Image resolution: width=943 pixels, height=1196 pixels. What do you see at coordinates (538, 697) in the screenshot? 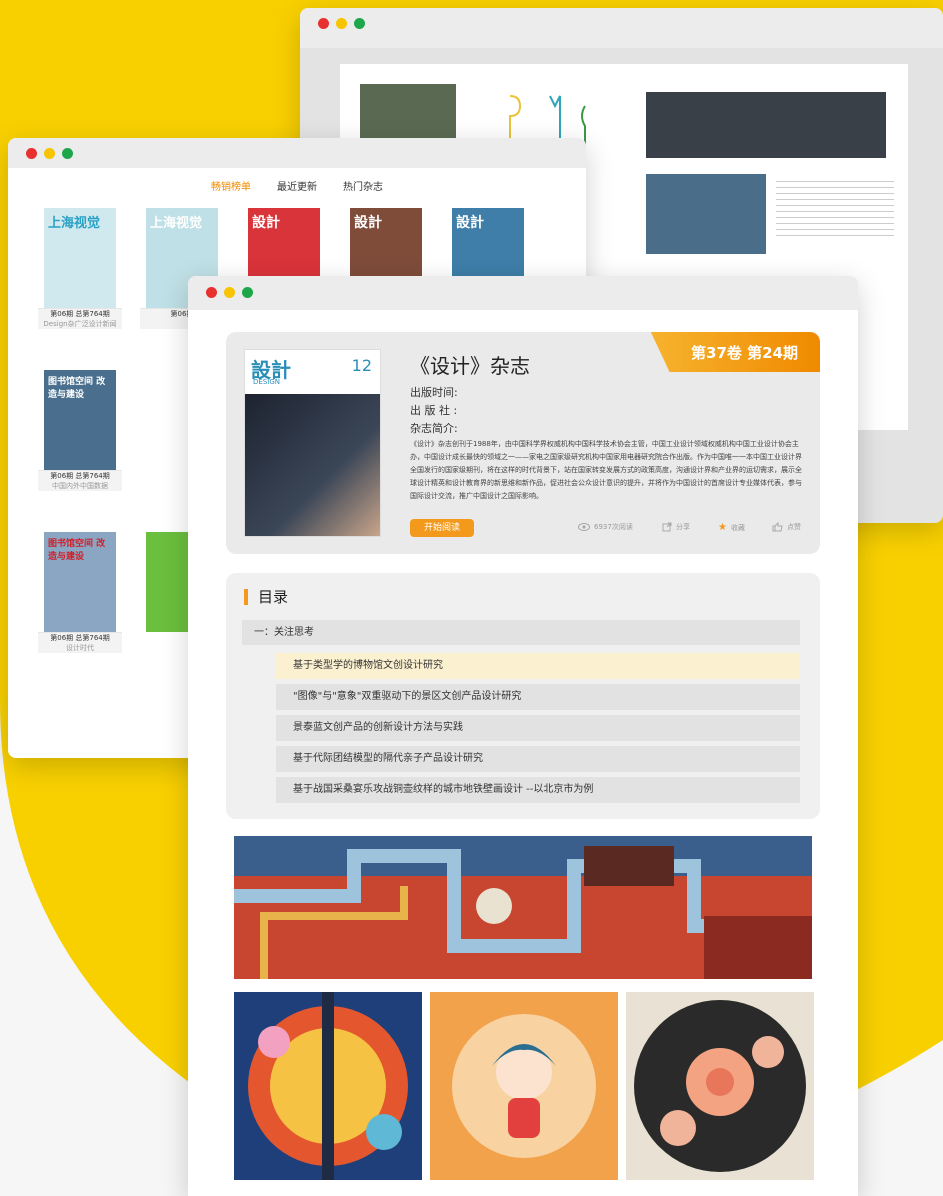
I see `toc-item: "图像"与"意象"双重驱动下的景区文创产品设计研究` at bounding box center [538, 697].